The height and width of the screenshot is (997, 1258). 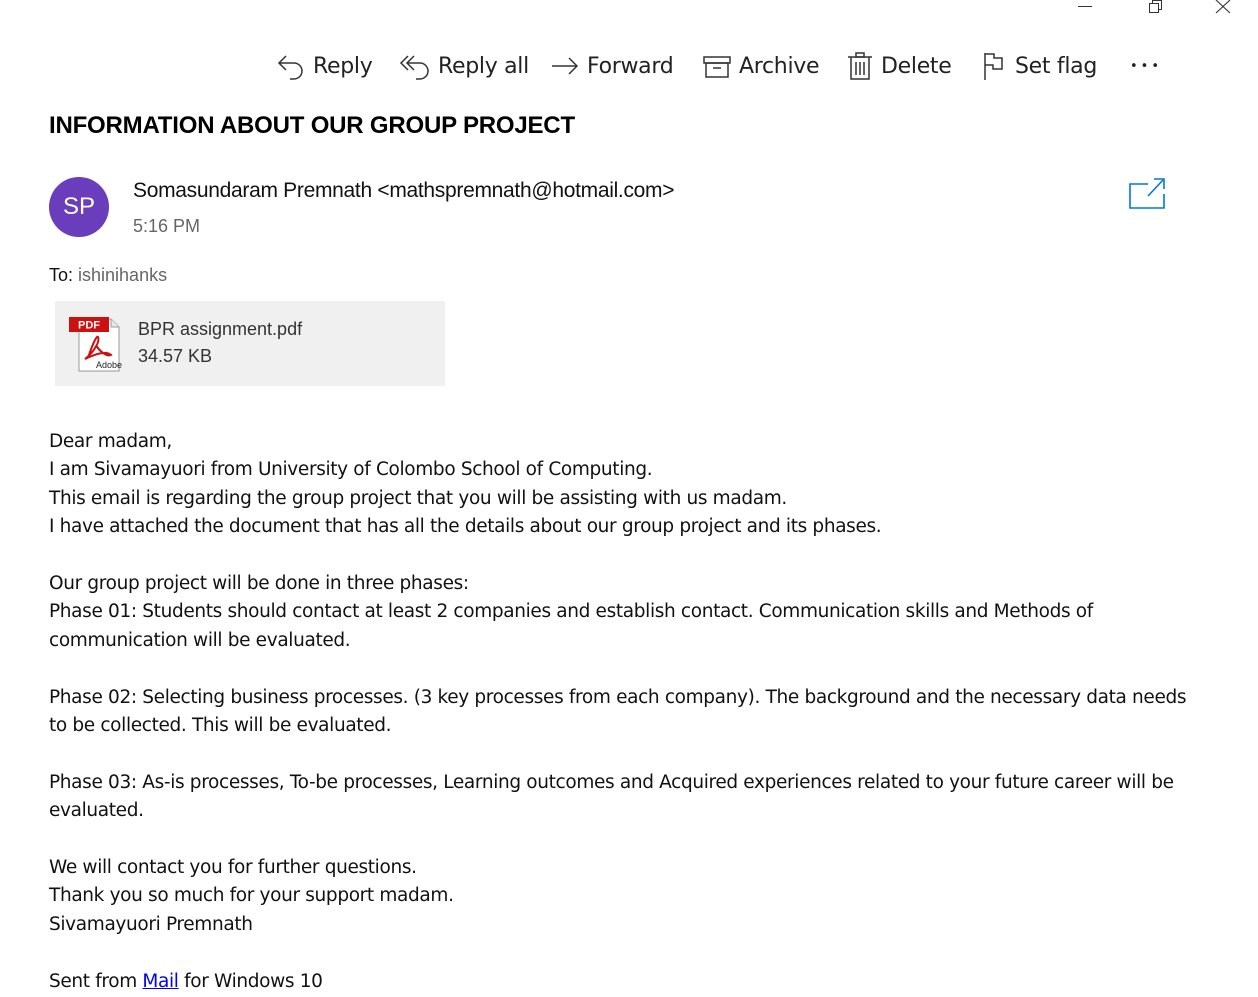 I want to click on open-in-new-window-icon, so click(x=1147, y=193).